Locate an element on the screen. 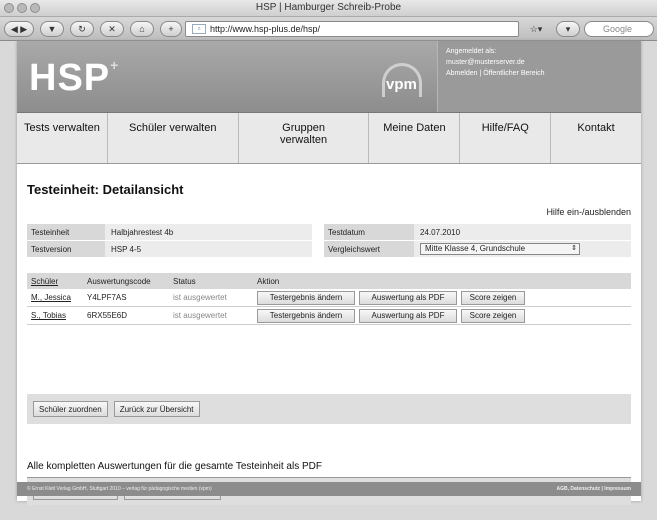  hsp-logo: HSP+ is located at coordinates (74, 78).